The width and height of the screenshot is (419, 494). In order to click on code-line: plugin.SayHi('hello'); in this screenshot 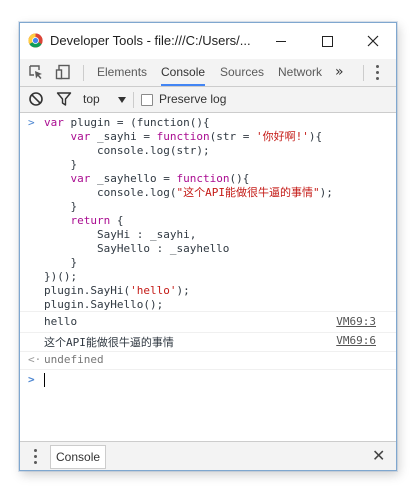, I will do `click(117, 290)`.